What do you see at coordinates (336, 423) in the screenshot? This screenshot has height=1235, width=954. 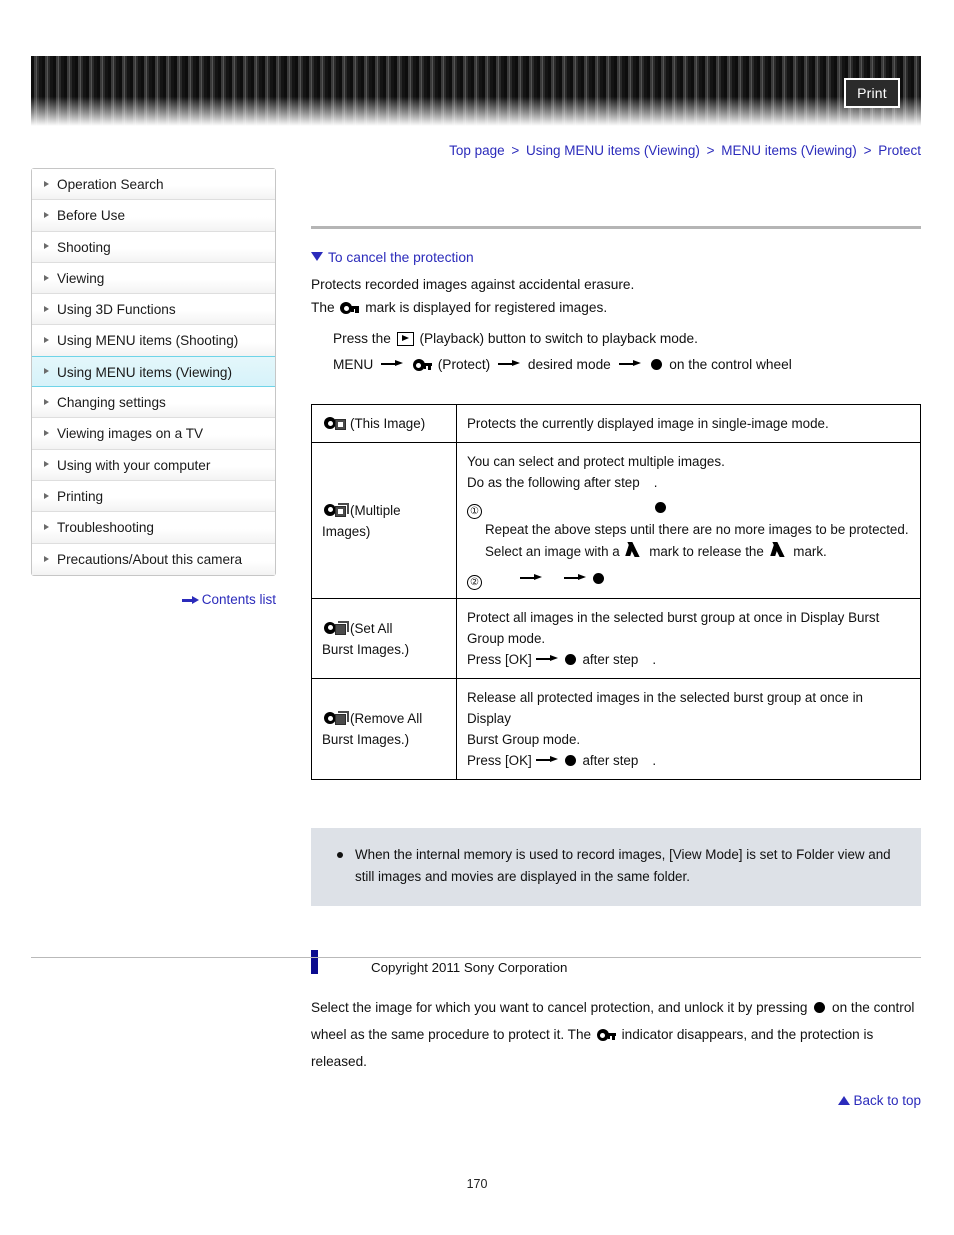 I see `protect-single-image-icon` at bounding box center [336, 423].